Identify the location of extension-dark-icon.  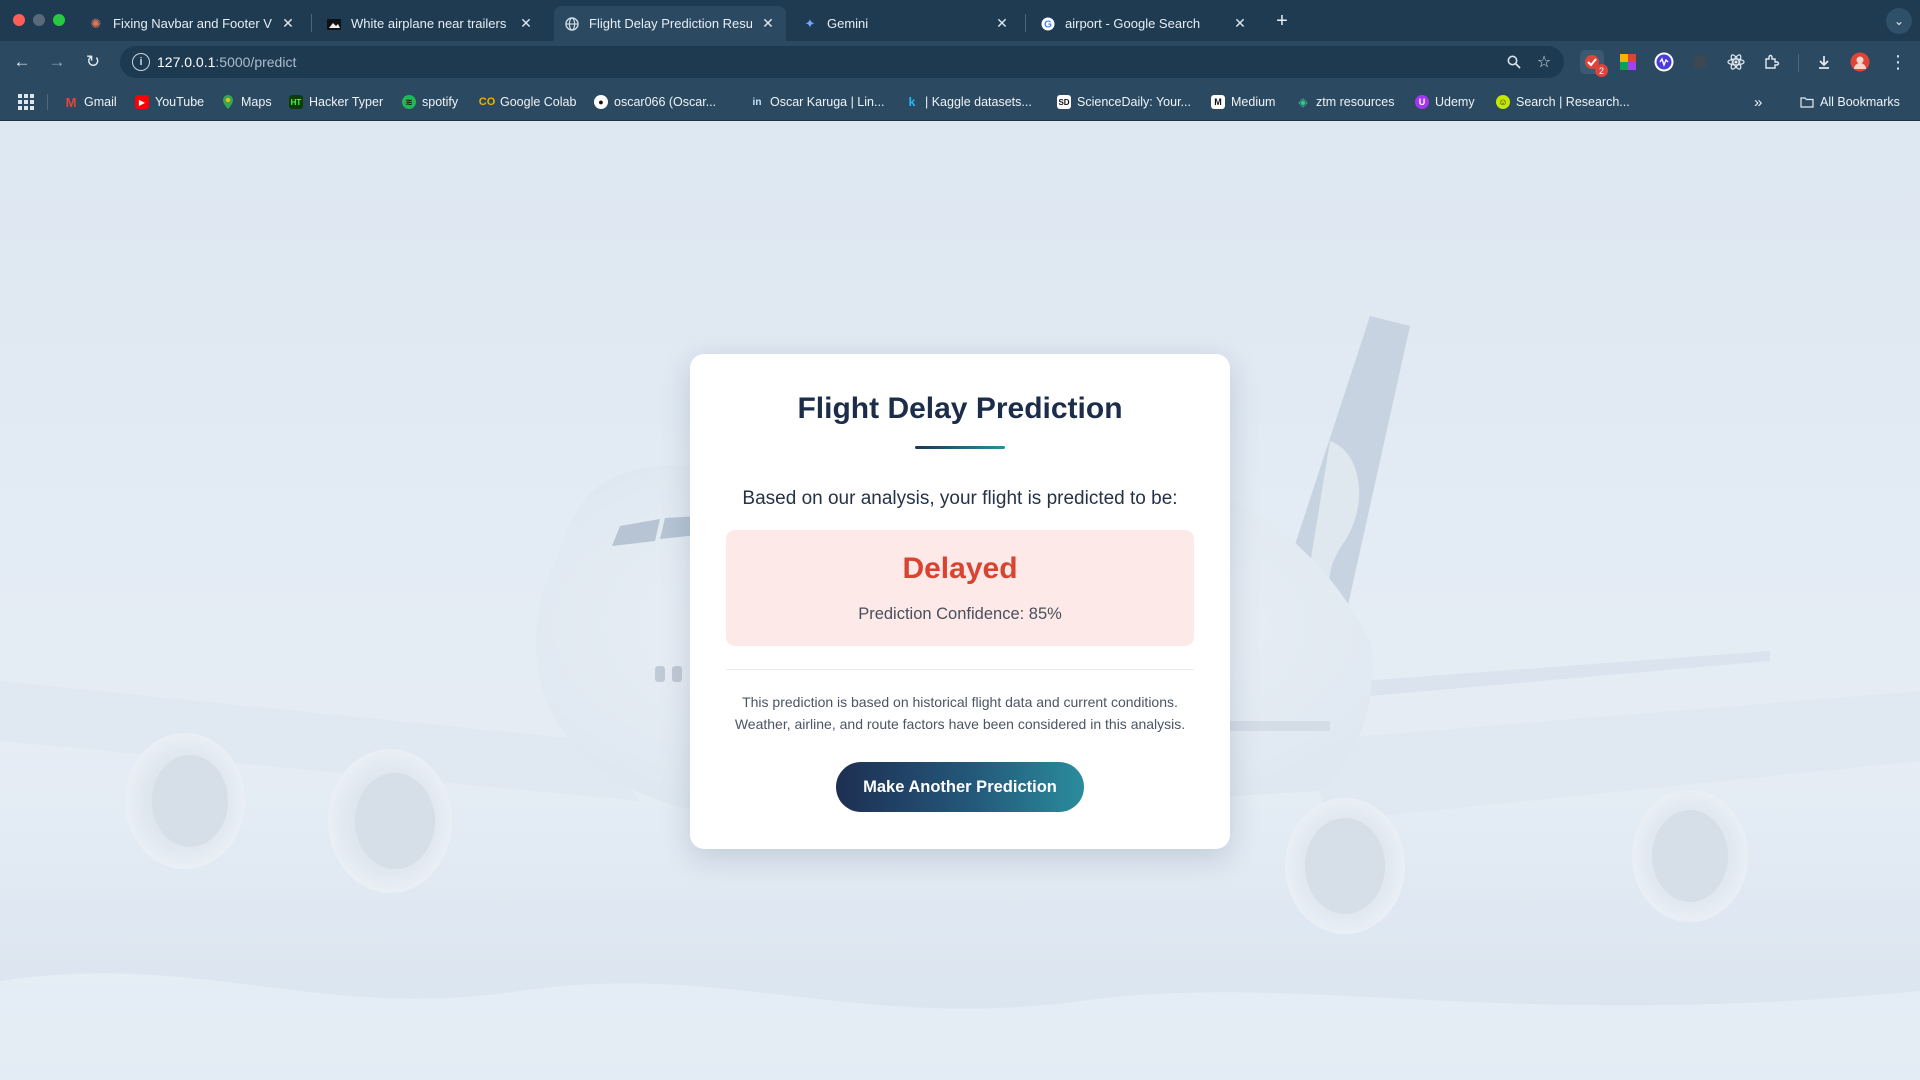
(1700, 62).